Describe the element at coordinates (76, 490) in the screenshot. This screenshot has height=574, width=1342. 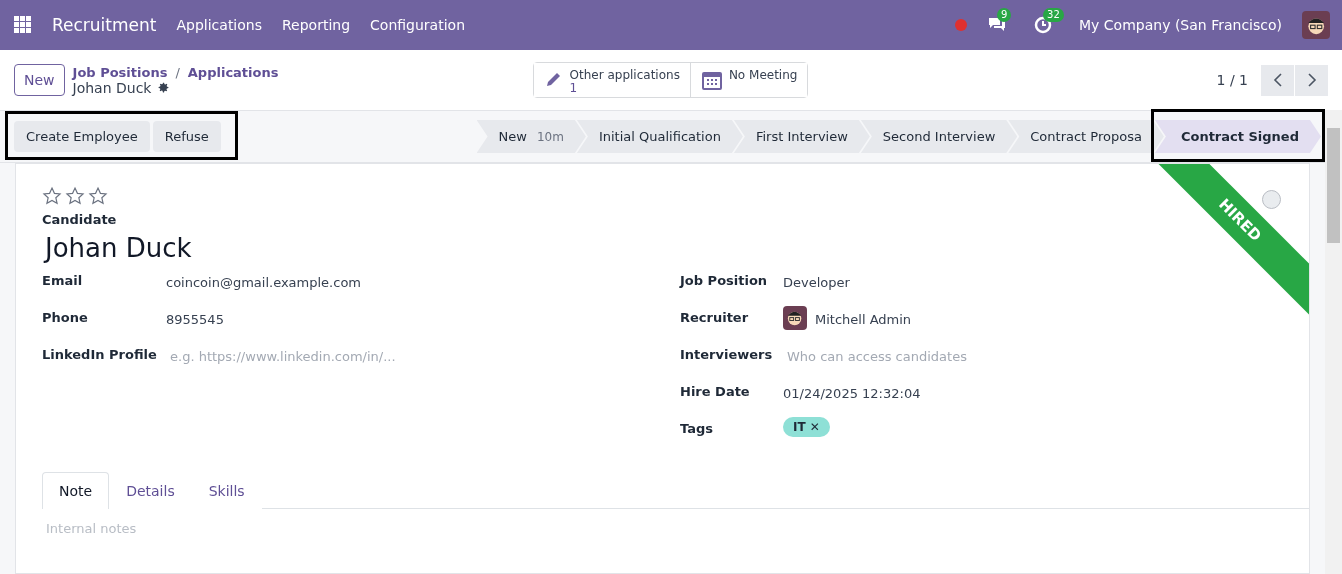
I see `tab: Note` at that location.